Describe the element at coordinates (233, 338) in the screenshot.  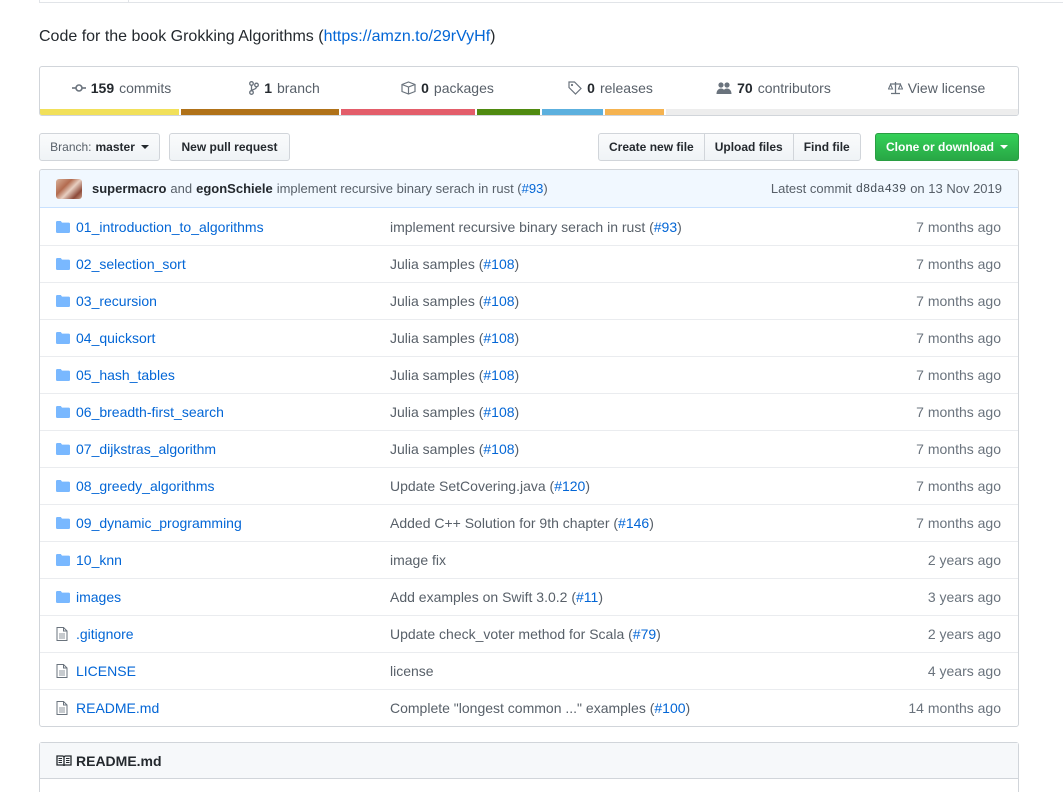
I see `file-name-link: 04_quicksort` at that location.